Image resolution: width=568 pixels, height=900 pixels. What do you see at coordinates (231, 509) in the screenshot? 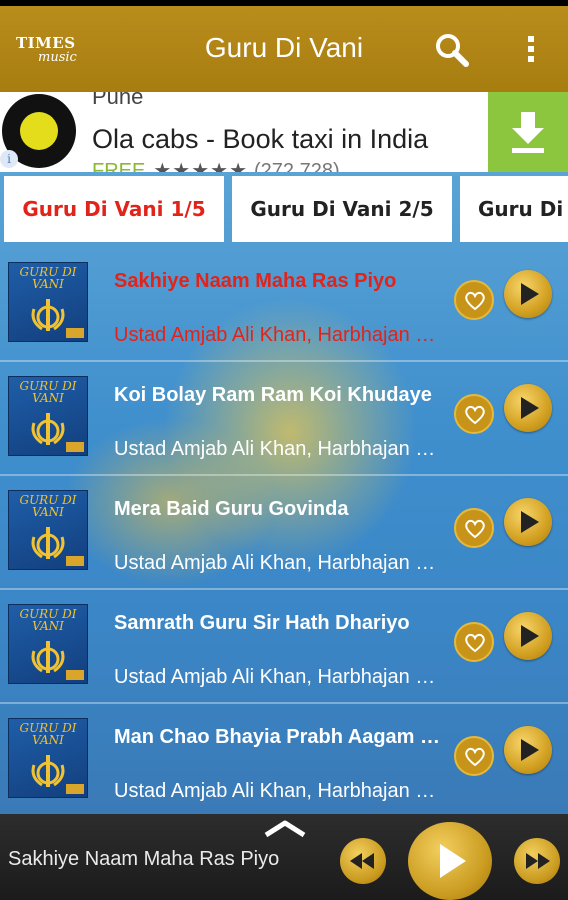
I see `track-title: Mera Baid Guru Govinda` at bounding box center [231, 509].